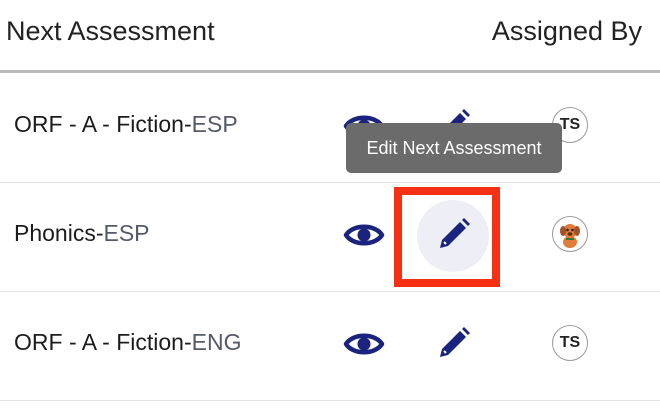 This screenshot has height=412, width=660. I want to click on next-assessment-header: Next Assessment, so click(110, 31).